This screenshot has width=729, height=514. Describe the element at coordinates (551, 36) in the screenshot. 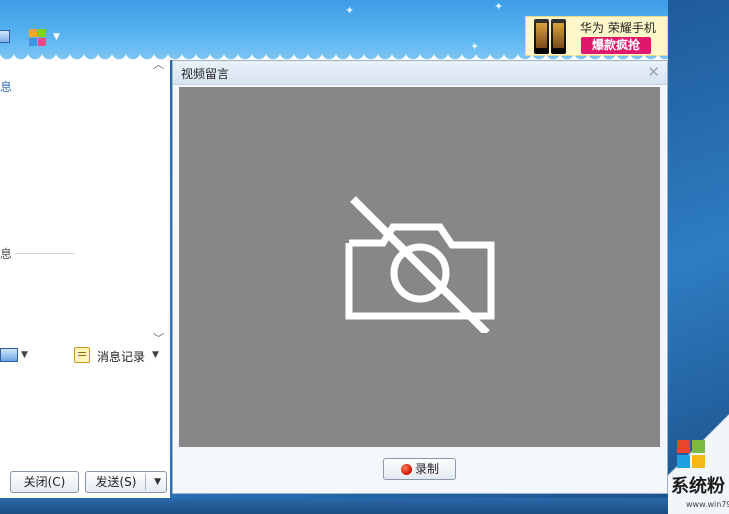

I see `phone-image` at that location.